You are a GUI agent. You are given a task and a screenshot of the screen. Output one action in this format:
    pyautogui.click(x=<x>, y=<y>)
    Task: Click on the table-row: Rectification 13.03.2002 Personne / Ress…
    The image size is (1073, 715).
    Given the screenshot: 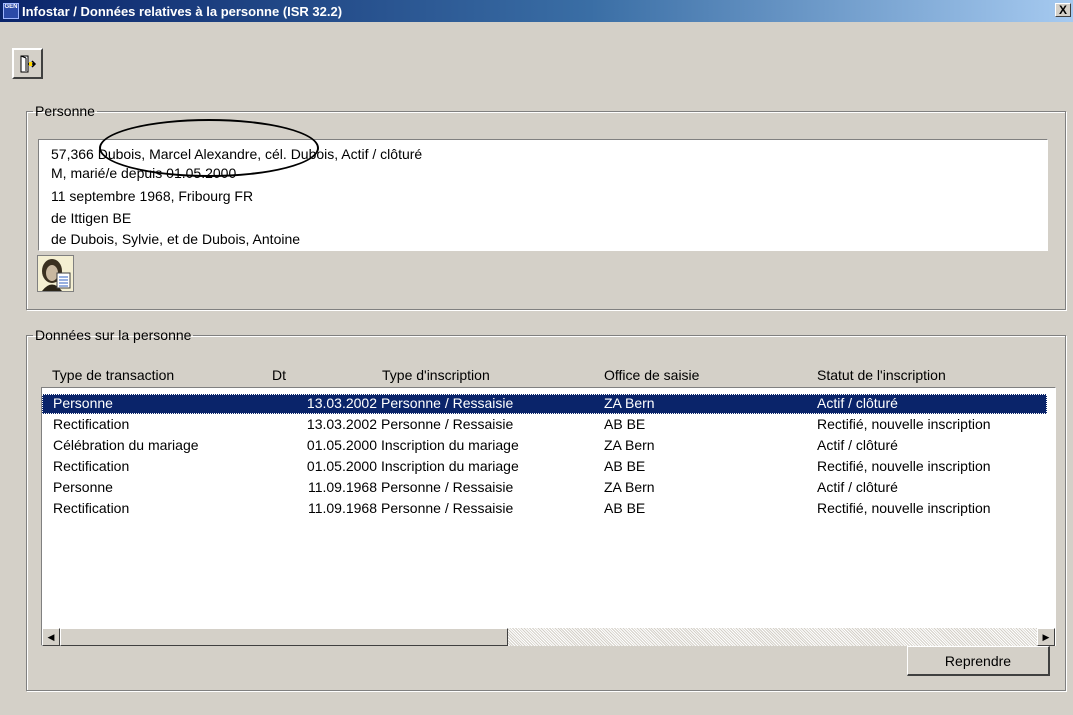 What is the action you would take?
    pyautogui.click(x=544, y=425)
    